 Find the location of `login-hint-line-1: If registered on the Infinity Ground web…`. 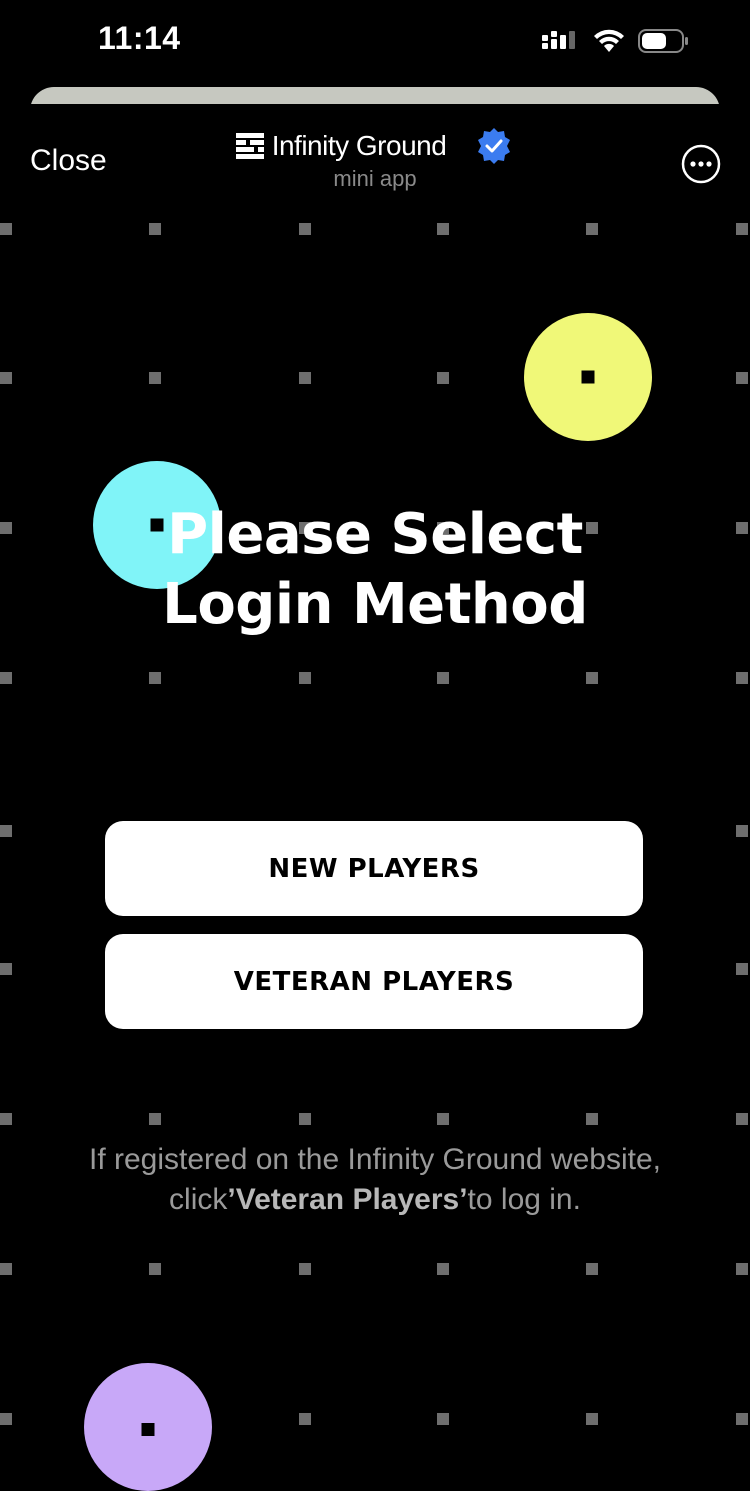

login-hint-line-1: If registered on the Infinity Ground web… is located at coordinates (375, 1159).